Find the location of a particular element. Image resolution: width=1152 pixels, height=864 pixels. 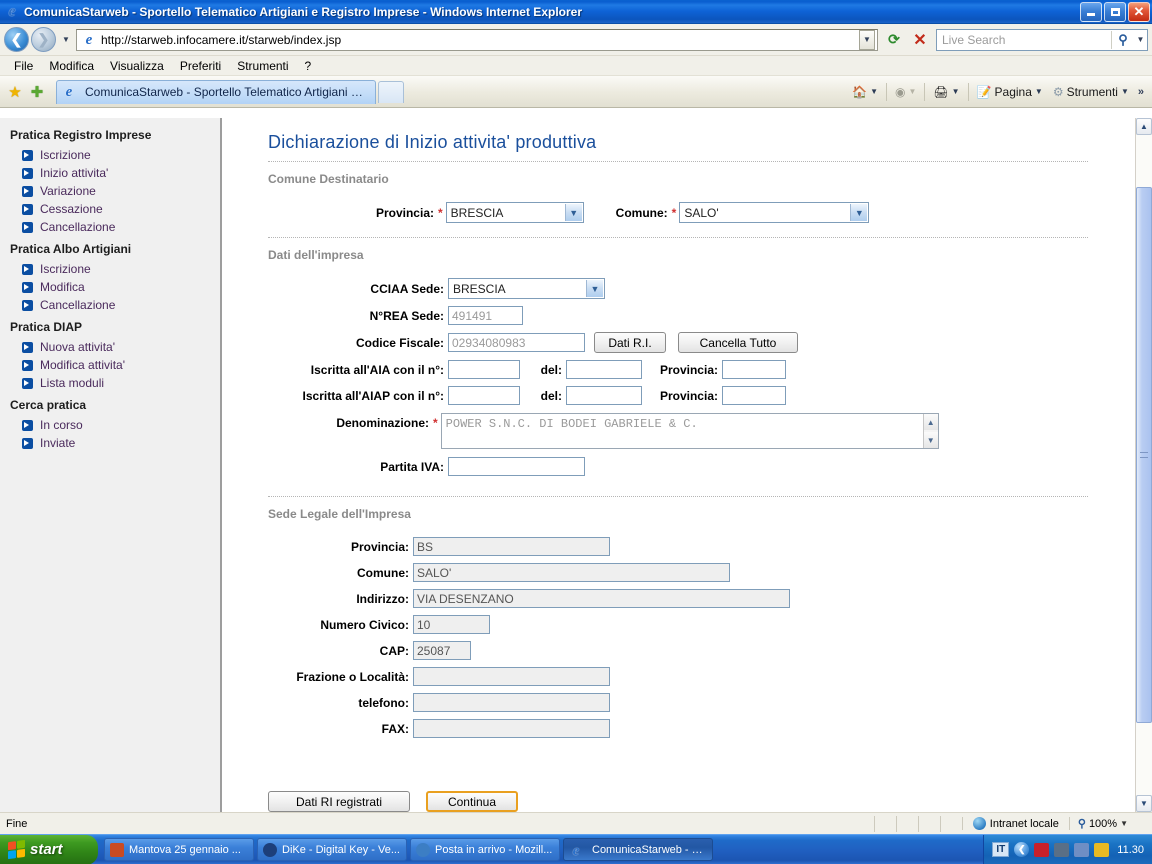

sede-telefono-input is located at coordinates (511, 702).